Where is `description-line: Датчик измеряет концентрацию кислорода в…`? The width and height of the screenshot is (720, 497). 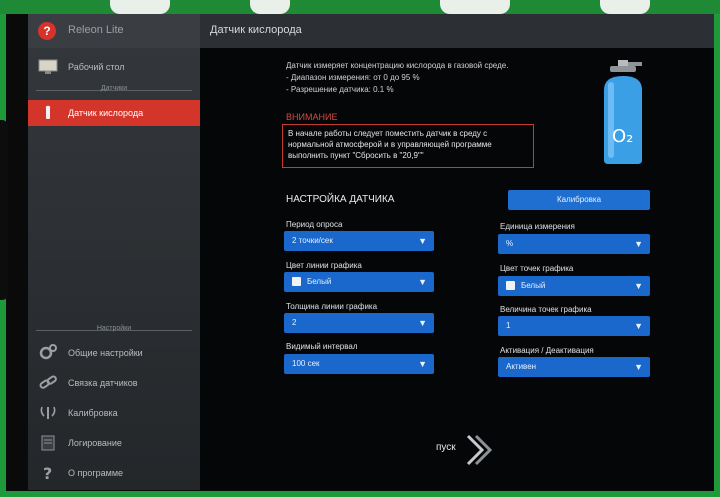 description-line: Датчик измеряет концентрацию кислорода в… is located at coordinates (397, 65).